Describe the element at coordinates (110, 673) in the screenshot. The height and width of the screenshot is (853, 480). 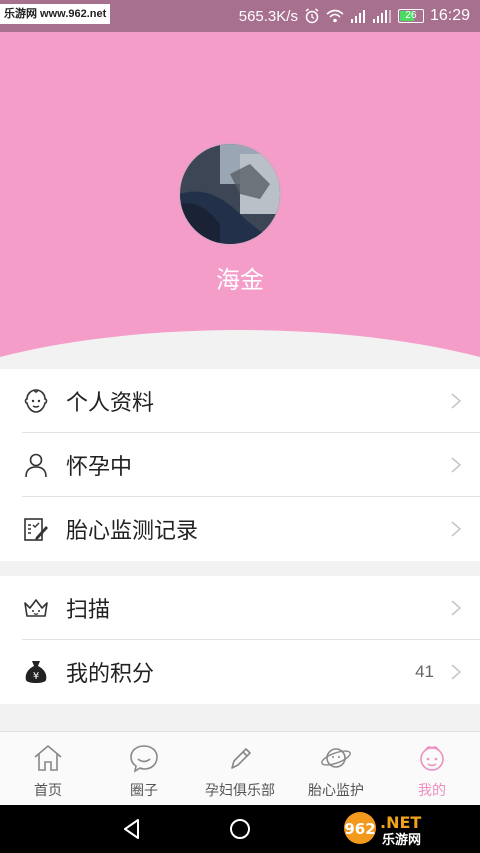
I see `menu-label: 我的积分` at that location.